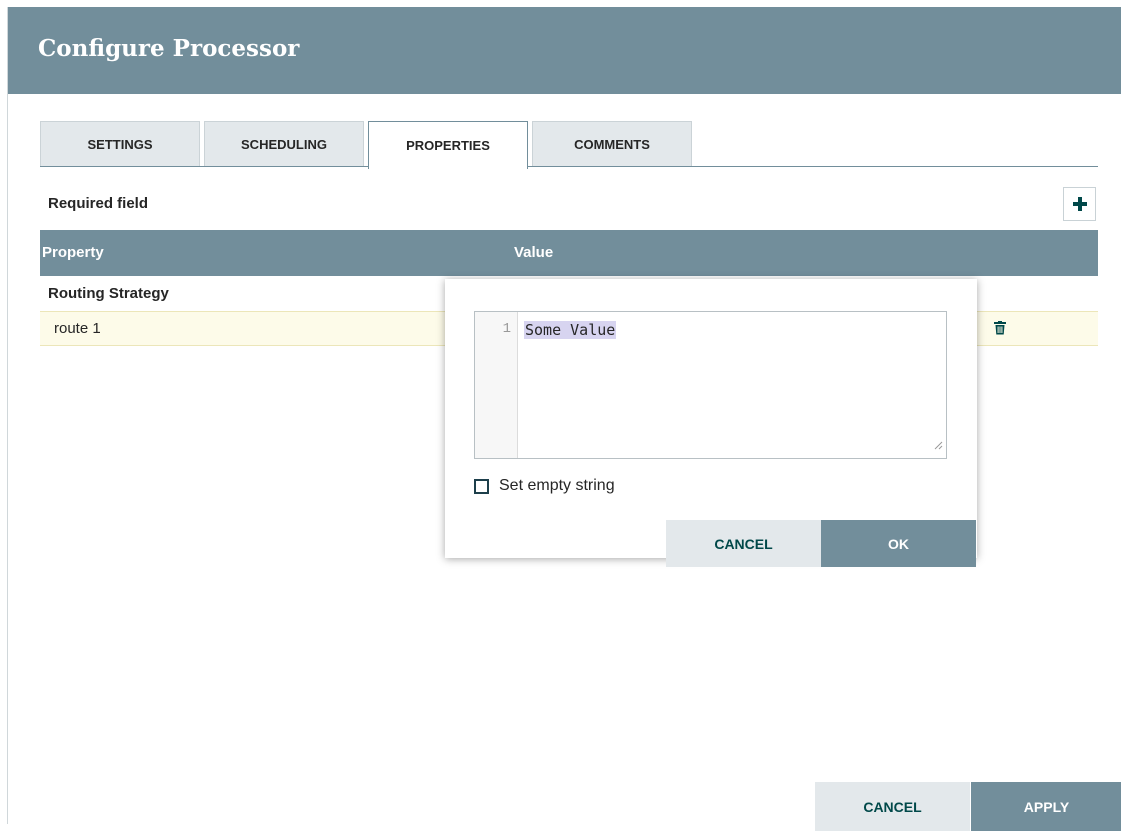  Describe the element at coordinates (284, 144) in the screenshot. I see `tab-scheduling: SCHEDULING` at that location.